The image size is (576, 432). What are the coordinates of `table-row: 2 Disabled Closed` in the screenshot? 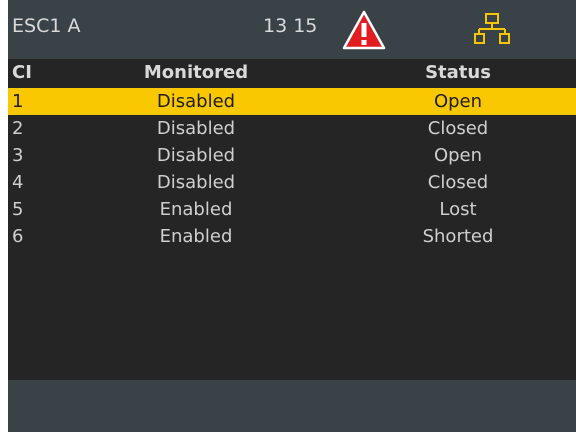 It's located at (292, 128).